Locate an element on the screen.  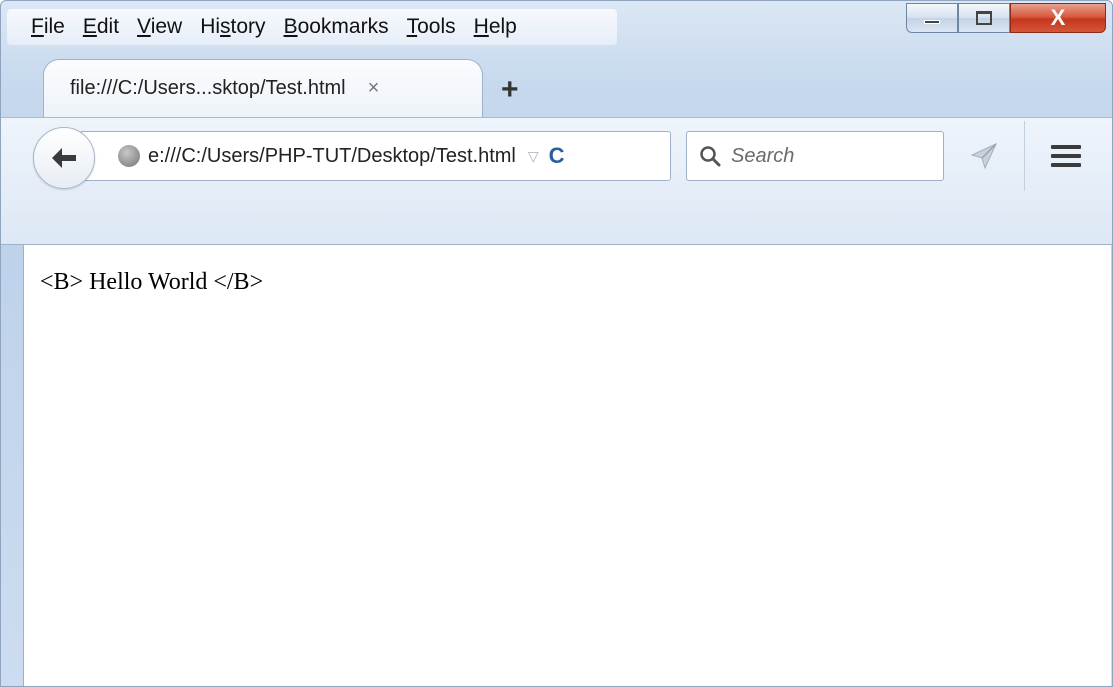
tab-close-icon: × is located at coordinates (374, 88).